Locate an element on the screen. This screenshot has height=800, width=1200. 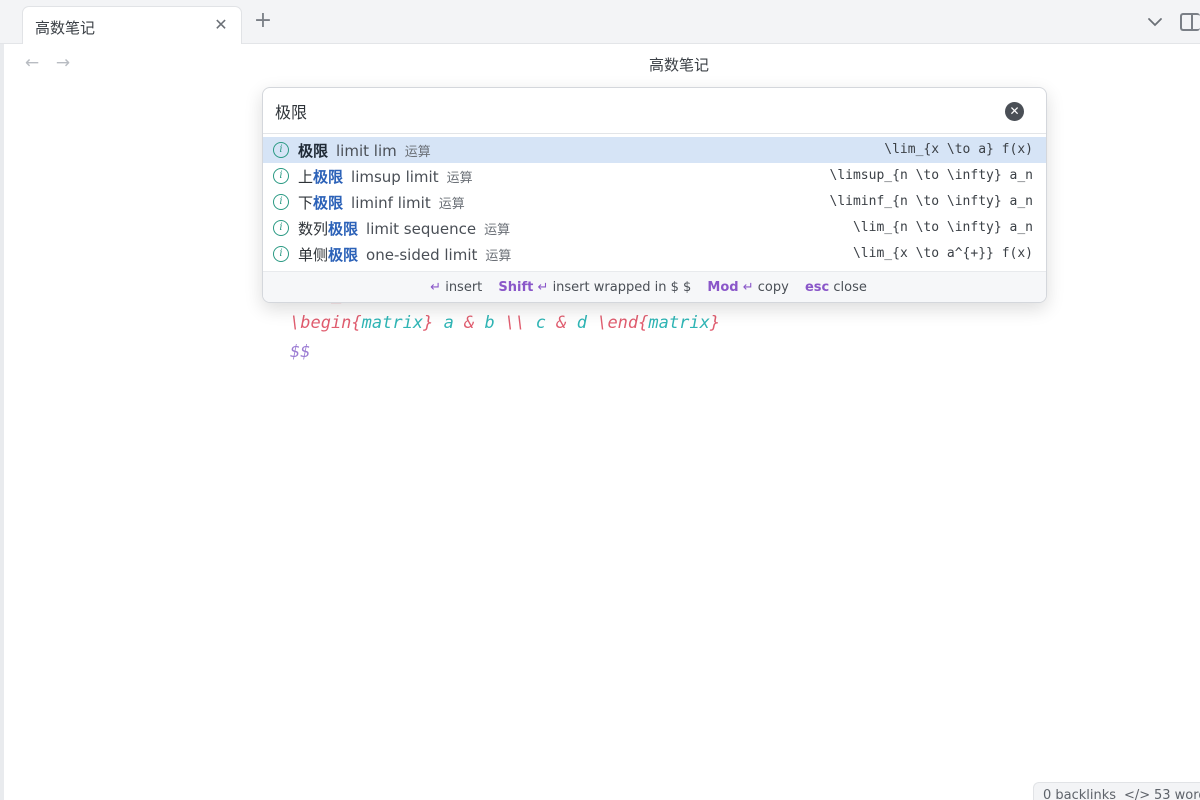
clear-icon: ✕ is located at coordinates (1014, 111).